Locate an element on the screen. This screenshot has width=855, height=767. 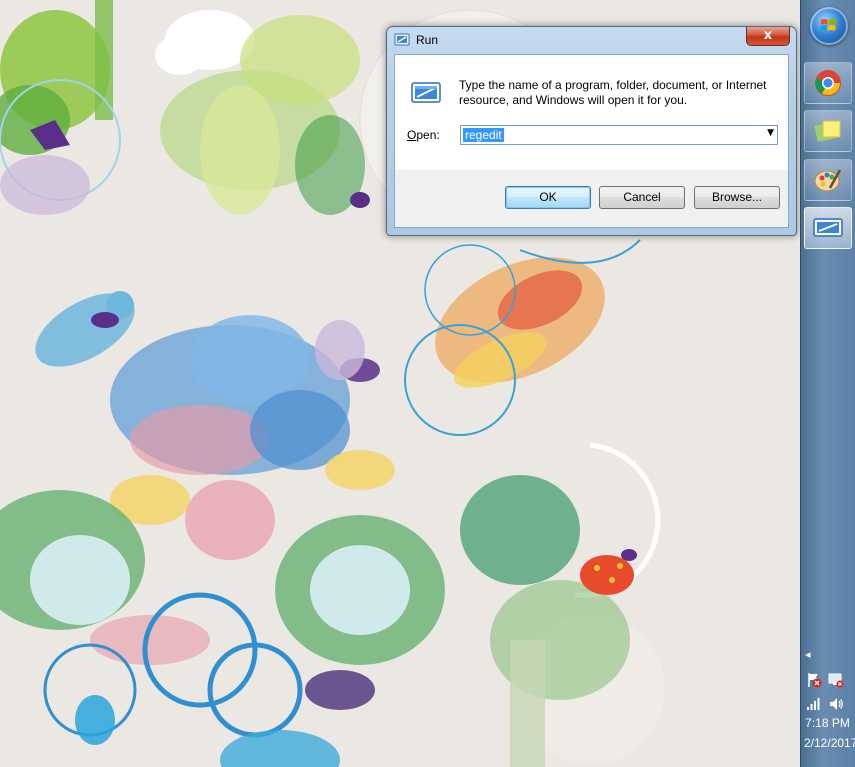
taskbar-paint is located at coordinates (828, 180).